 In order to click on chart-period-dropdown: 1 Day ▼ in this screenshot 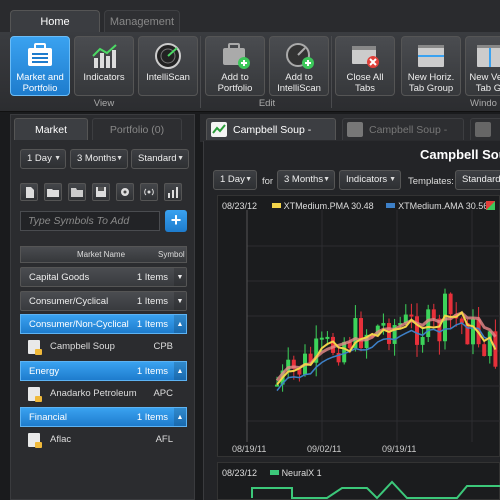, I will do `click(235, 180)`.